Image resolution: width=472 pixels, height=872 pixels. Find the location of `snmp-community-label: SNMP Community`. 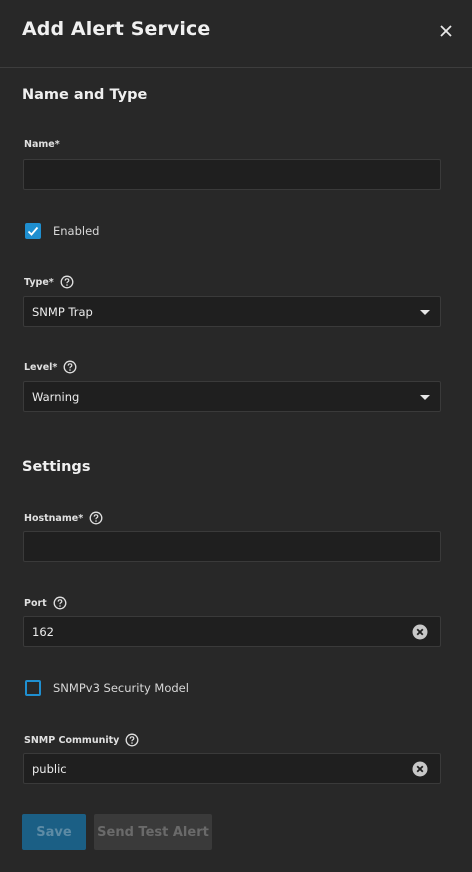

snmp-community-label: SNMP Community is located at coordinates (81, 740).